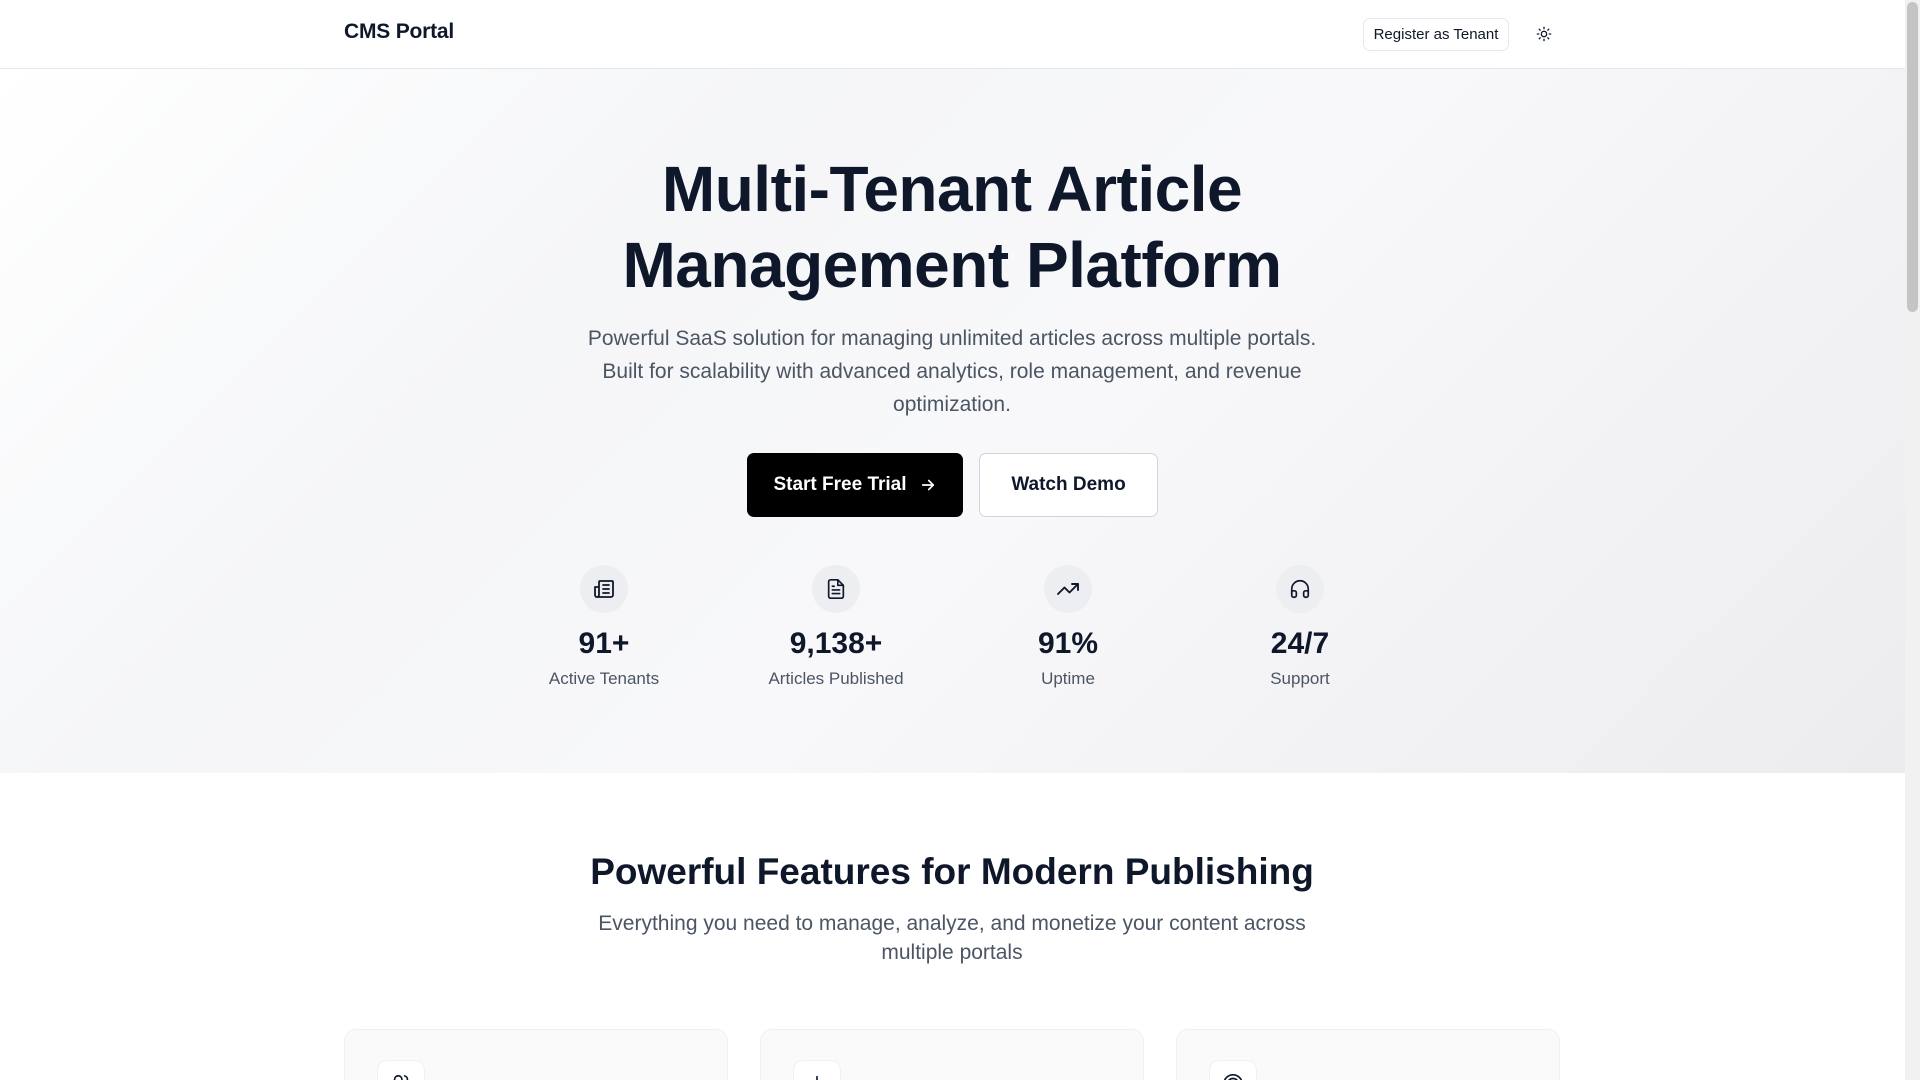  I want to click on top-navbar: CMS Portal Register as Tenant, so click(952, 34).